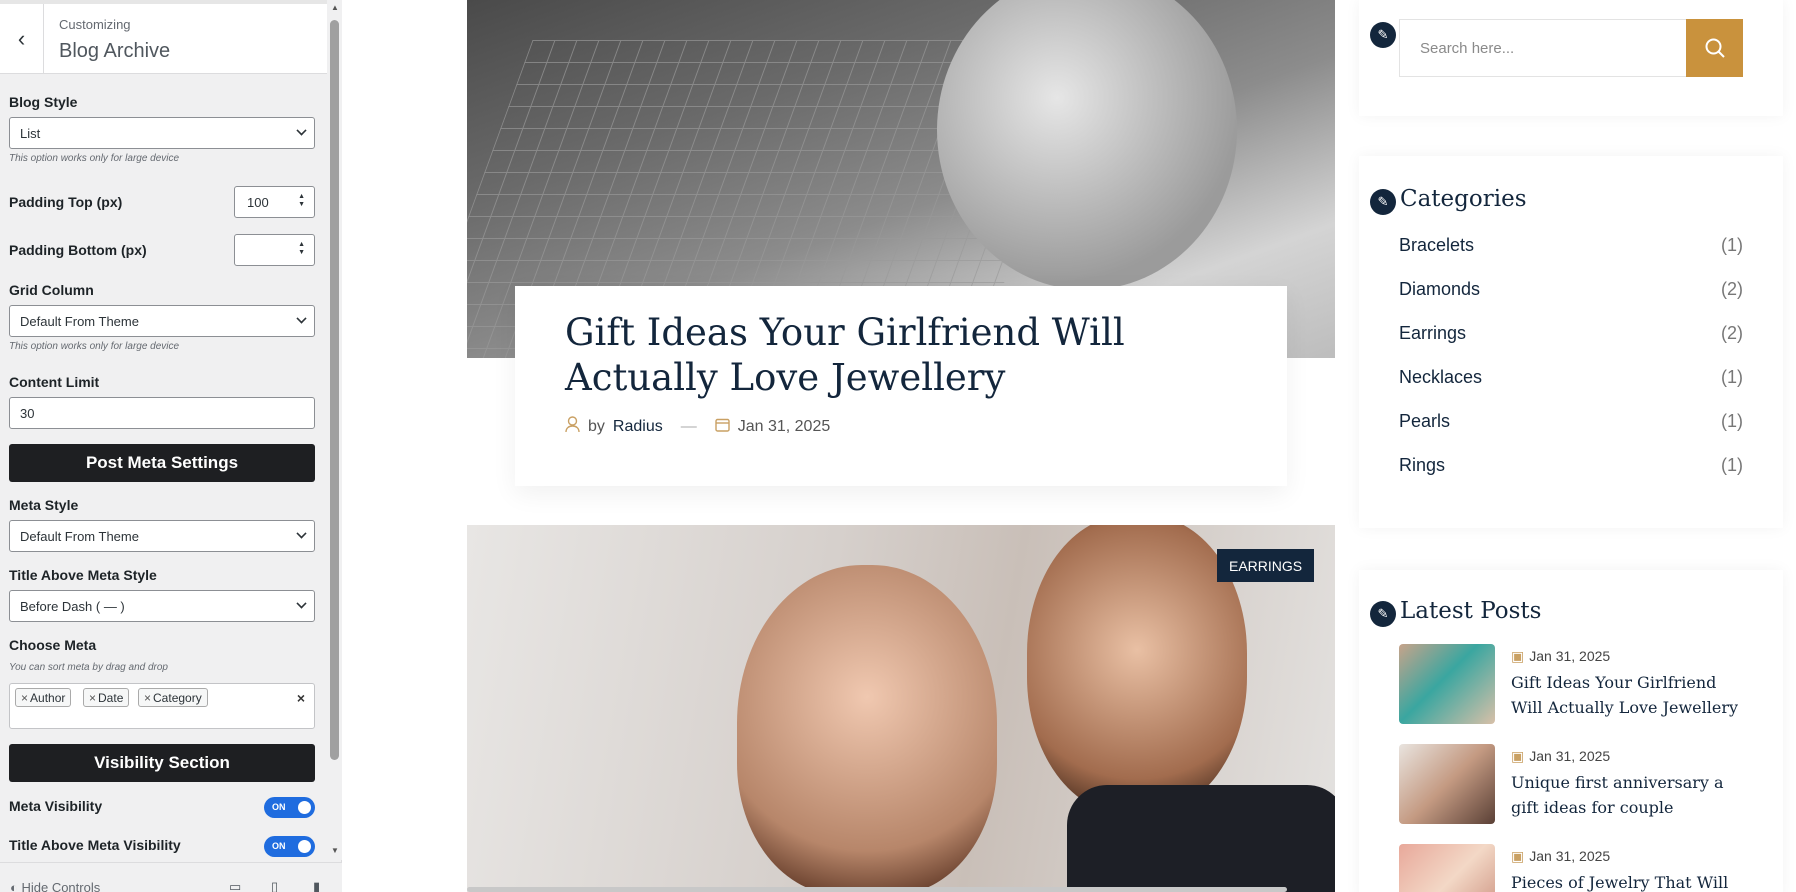 Image resolution: width=1796 pixels, height=892 pixels. Describe the element at coordinates (171, 877) in the screenshot. I see `customizer-footer: ◐ Hide Controls ▭ ▯ ▮` at that location.